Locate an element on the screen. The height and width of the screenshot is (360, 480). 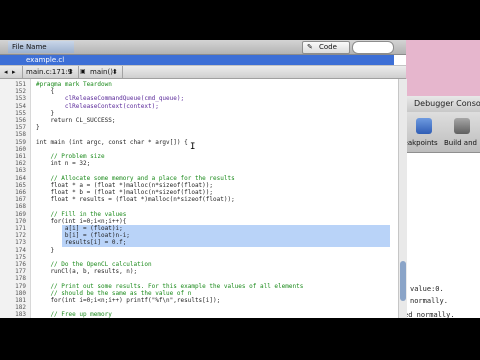
code-icon: ✎ is located at coordinates (310, 47).